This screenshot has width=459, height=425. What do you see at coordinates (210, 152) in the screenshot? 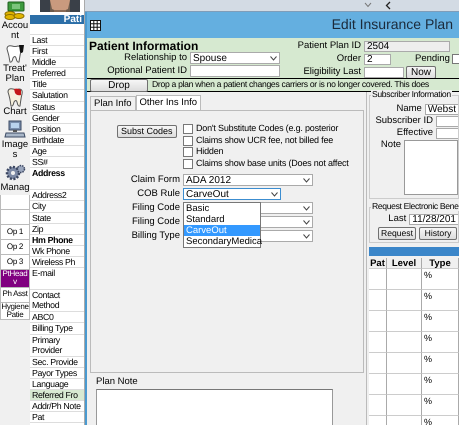
I see `checkbox-label: Hidden` at bounding box center [210, 152].